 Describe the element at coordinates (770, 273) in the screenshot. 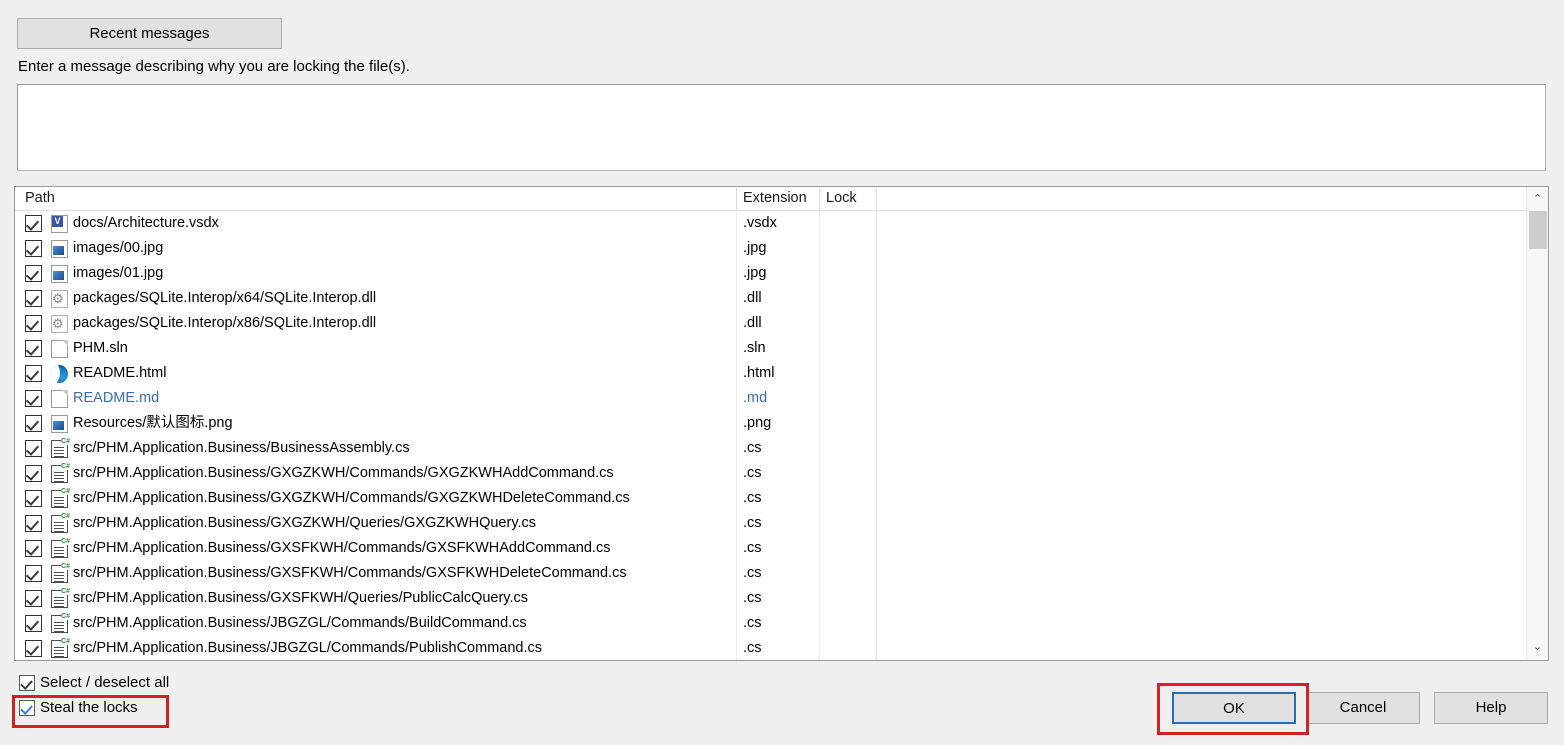

I see `table-row: images/01.jpg .jpg` at that location.